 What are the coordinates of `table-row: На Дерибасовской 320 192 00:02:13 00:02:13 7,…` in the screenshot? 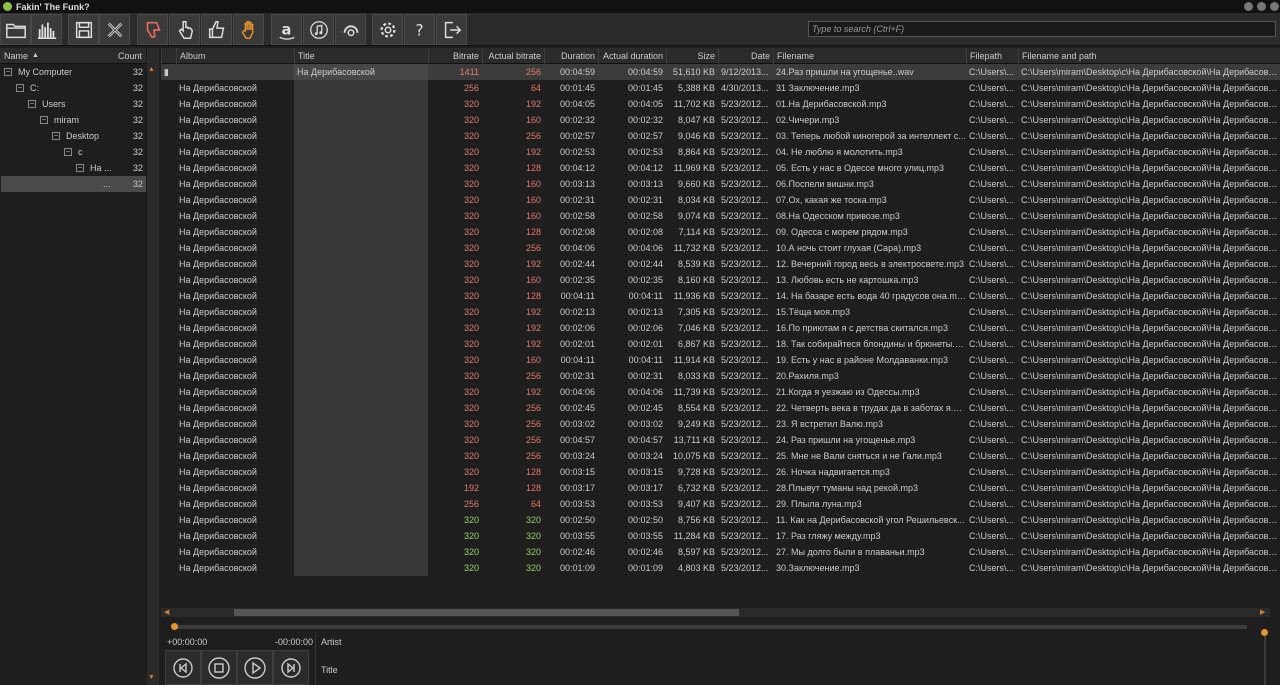 It's located at (720, 312).